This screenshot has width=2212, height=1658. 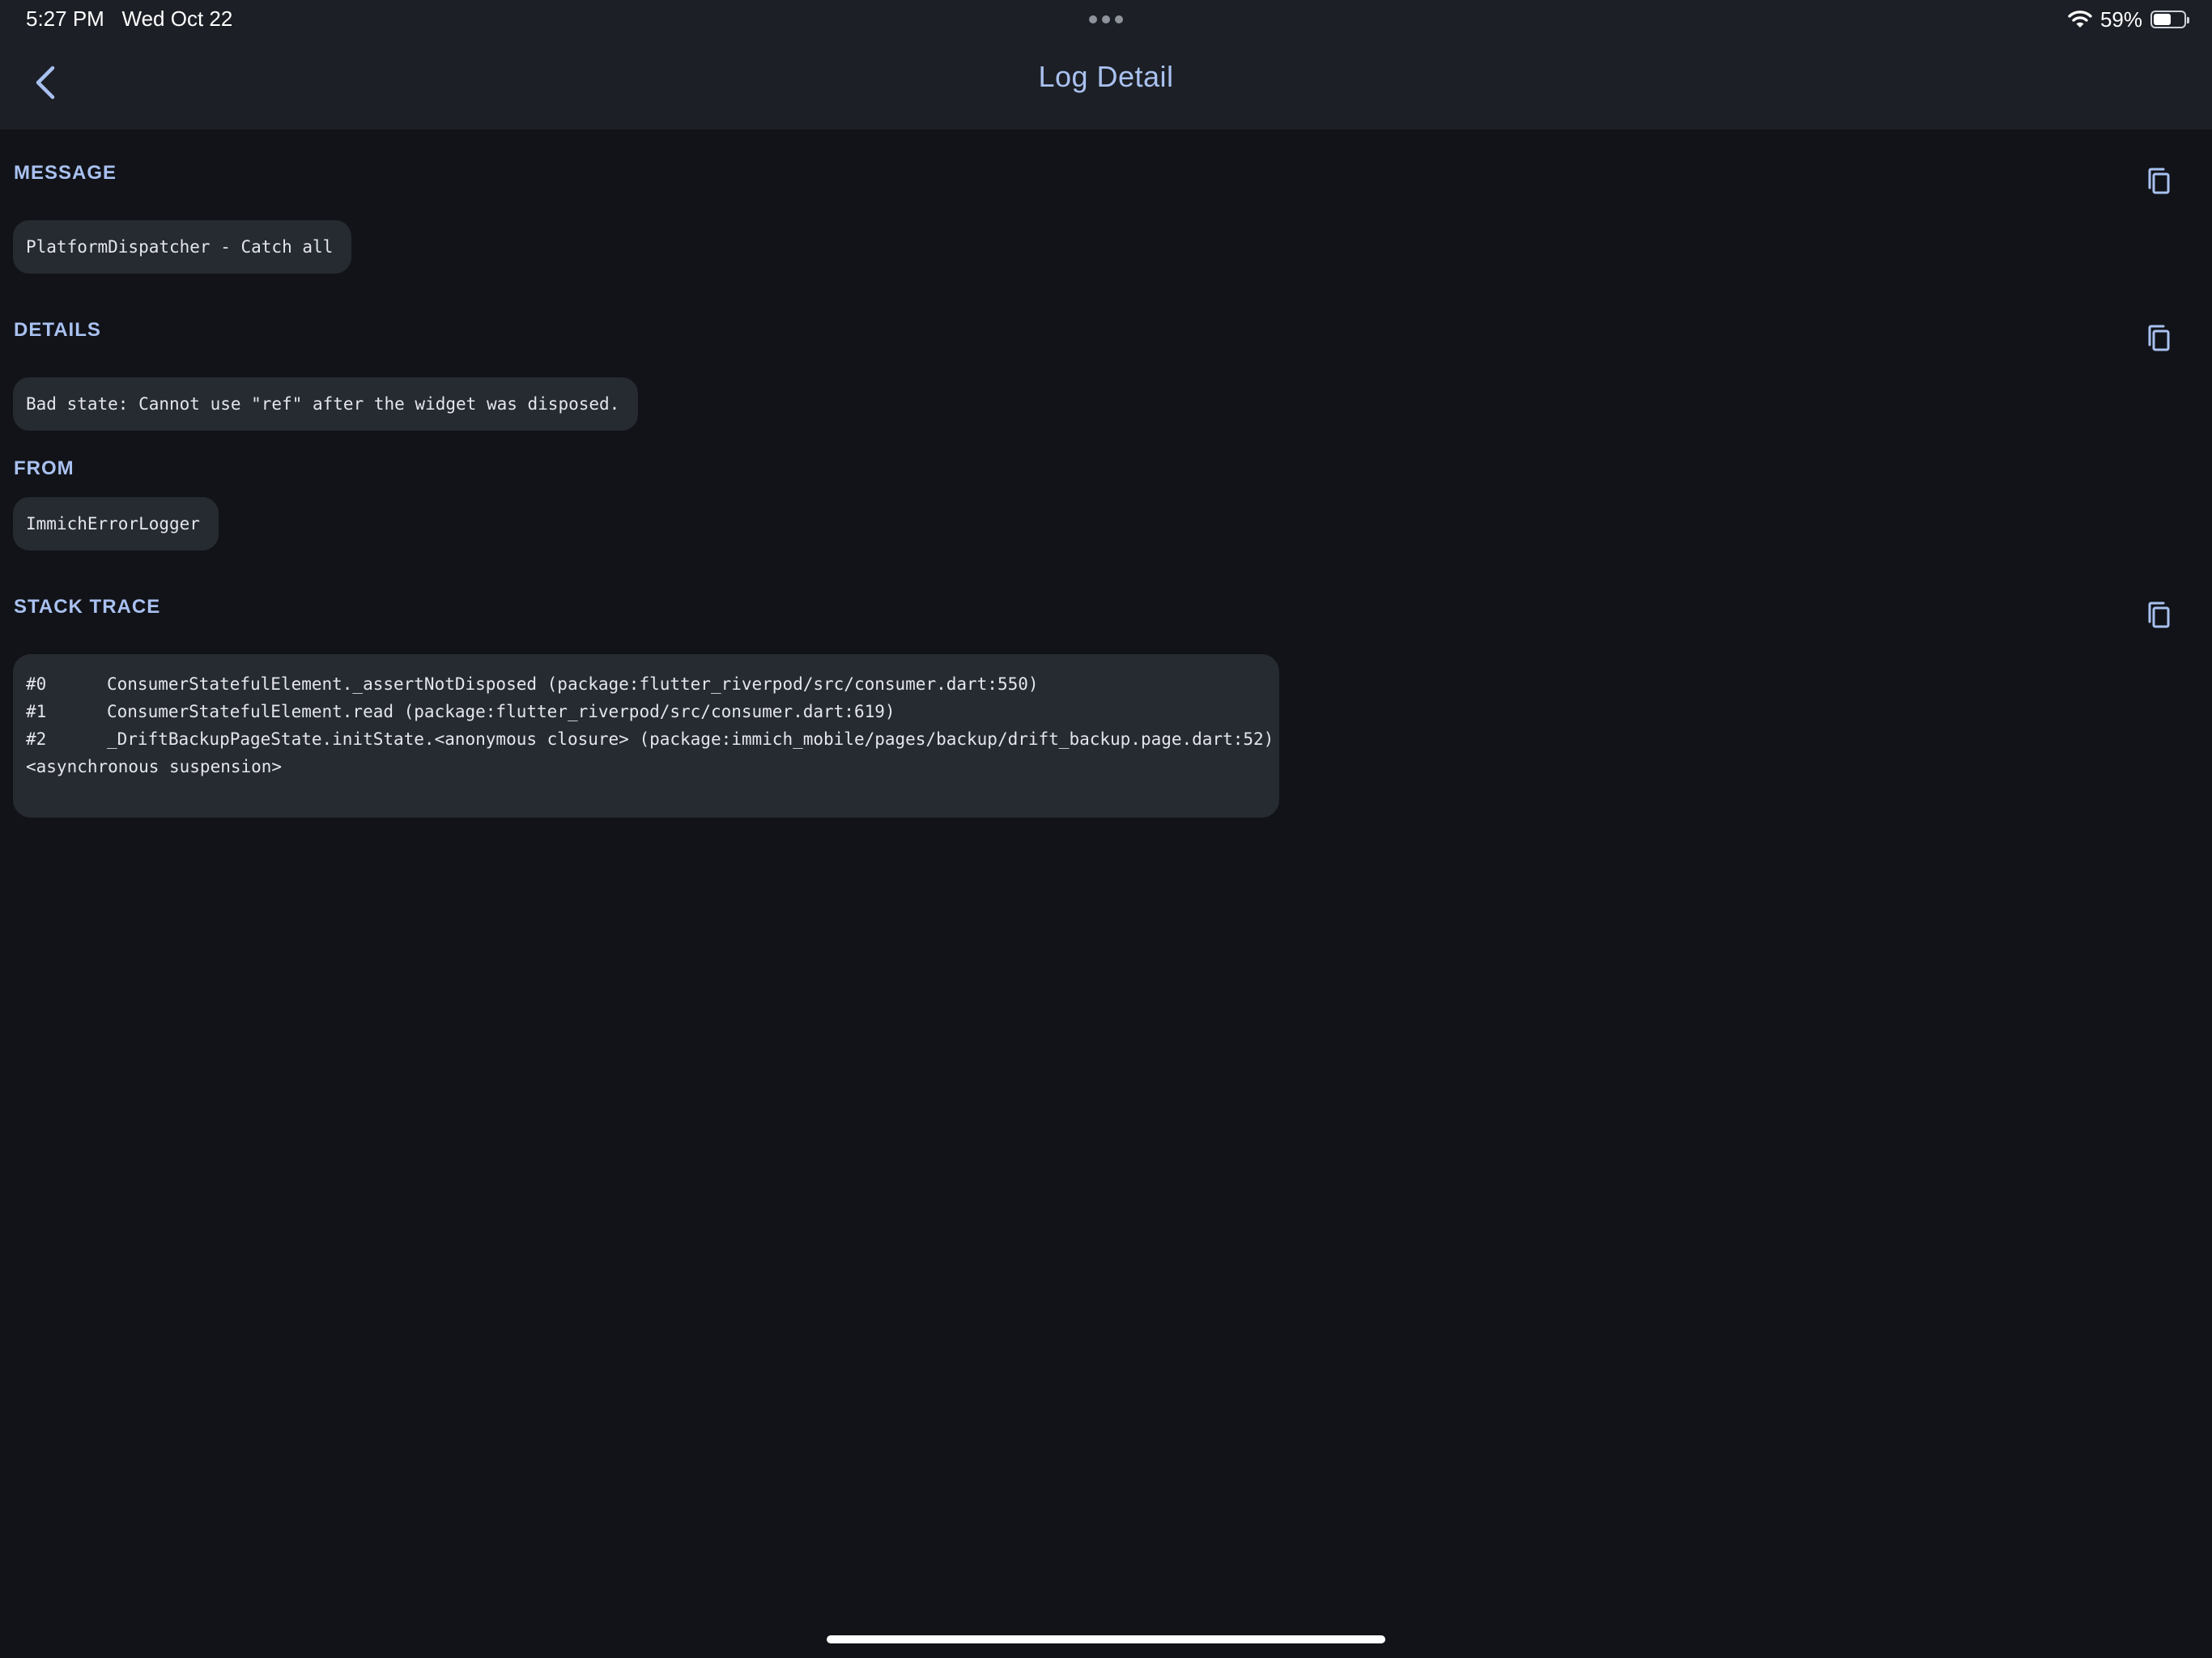 I want to click on status-right: 59%, so click(x=2129, y=19).